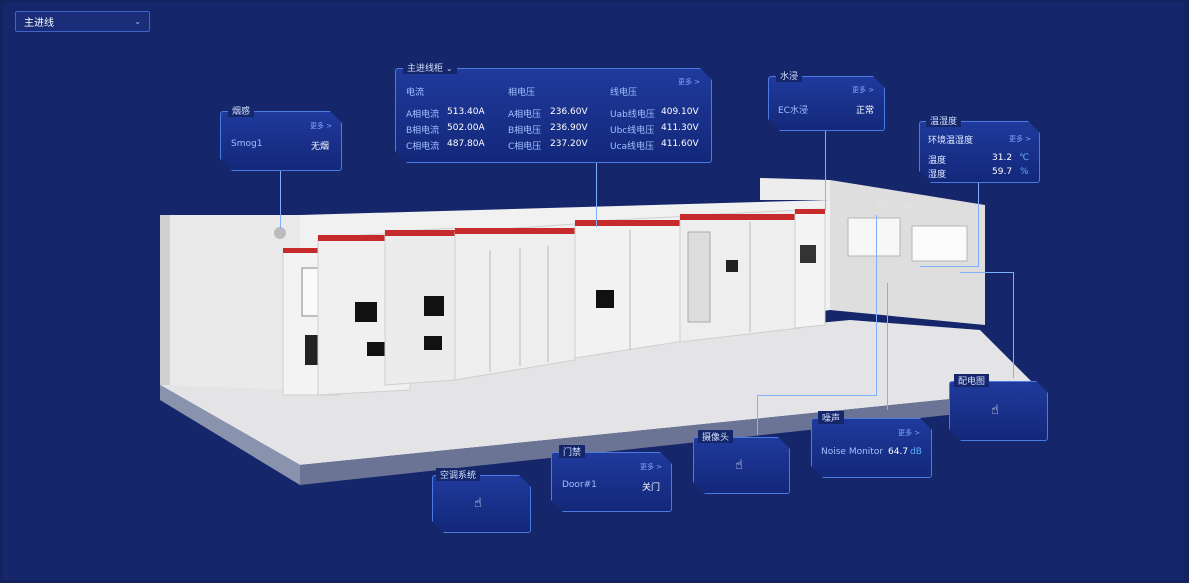 This screenshot has height=583, width=1189. I want to click on temp-humidity-subtitle: 环境温湿度, so click(951, 141).